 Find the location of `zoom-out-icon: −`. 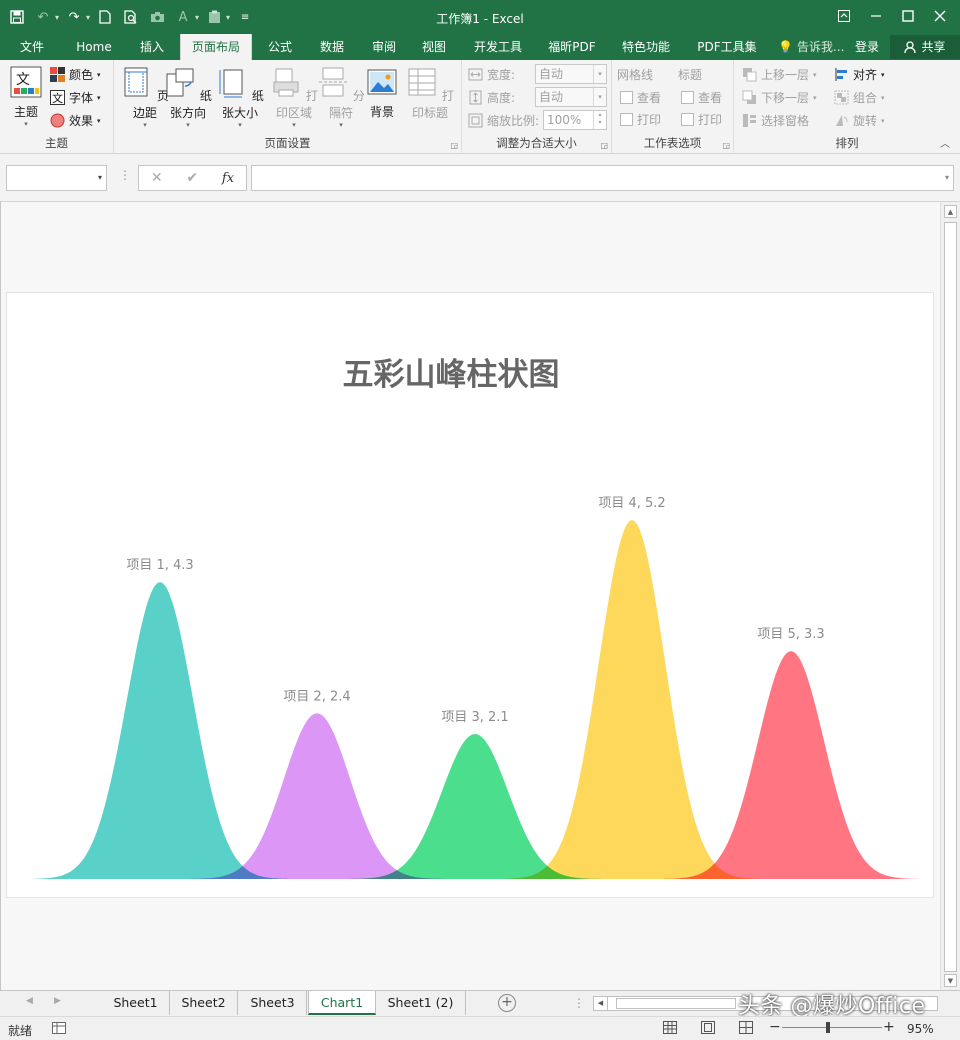

zoom-out-icon: − is located at coordinates (775, 1027).